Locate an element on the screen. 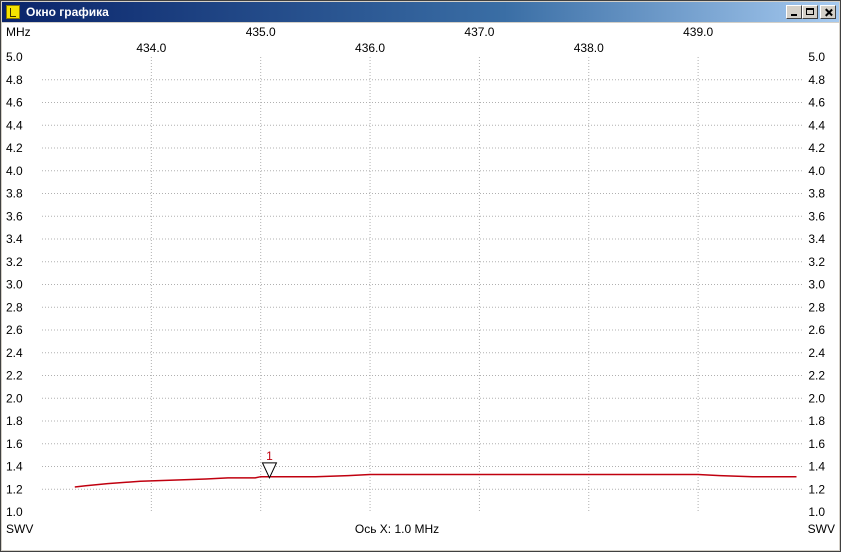  y-tick-label-right: 4.8 is located at coordinates (816, 80).